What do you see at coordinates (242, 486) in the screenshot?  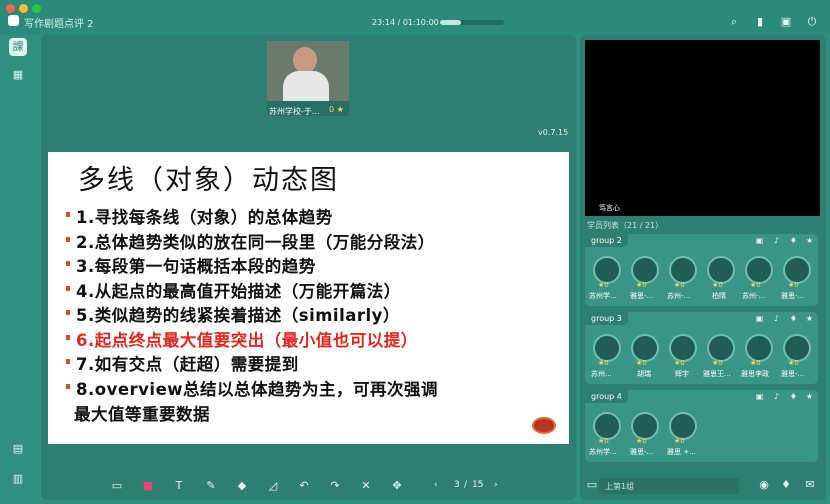 I see `shape-icon: ◆` at bounding box center [242, 486].